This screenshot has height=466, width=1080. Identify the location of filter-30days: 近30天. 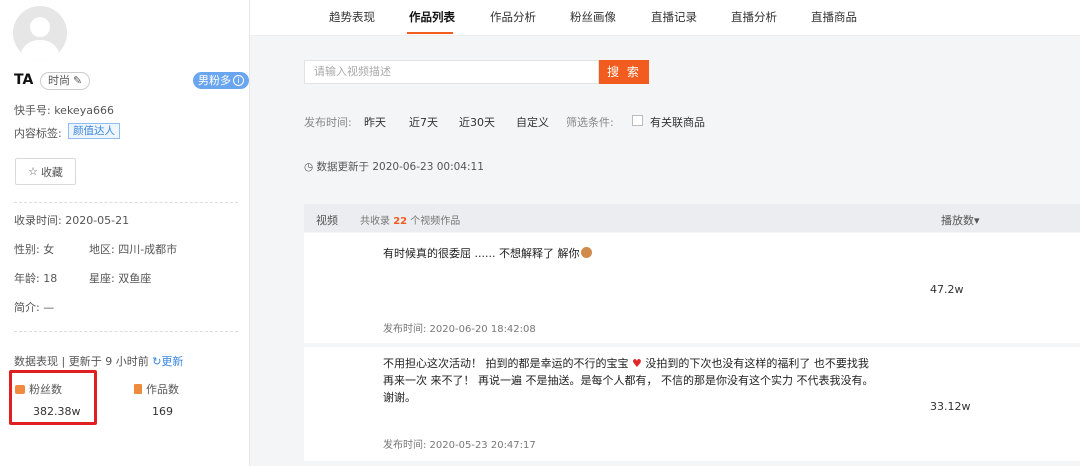
(477, 122).